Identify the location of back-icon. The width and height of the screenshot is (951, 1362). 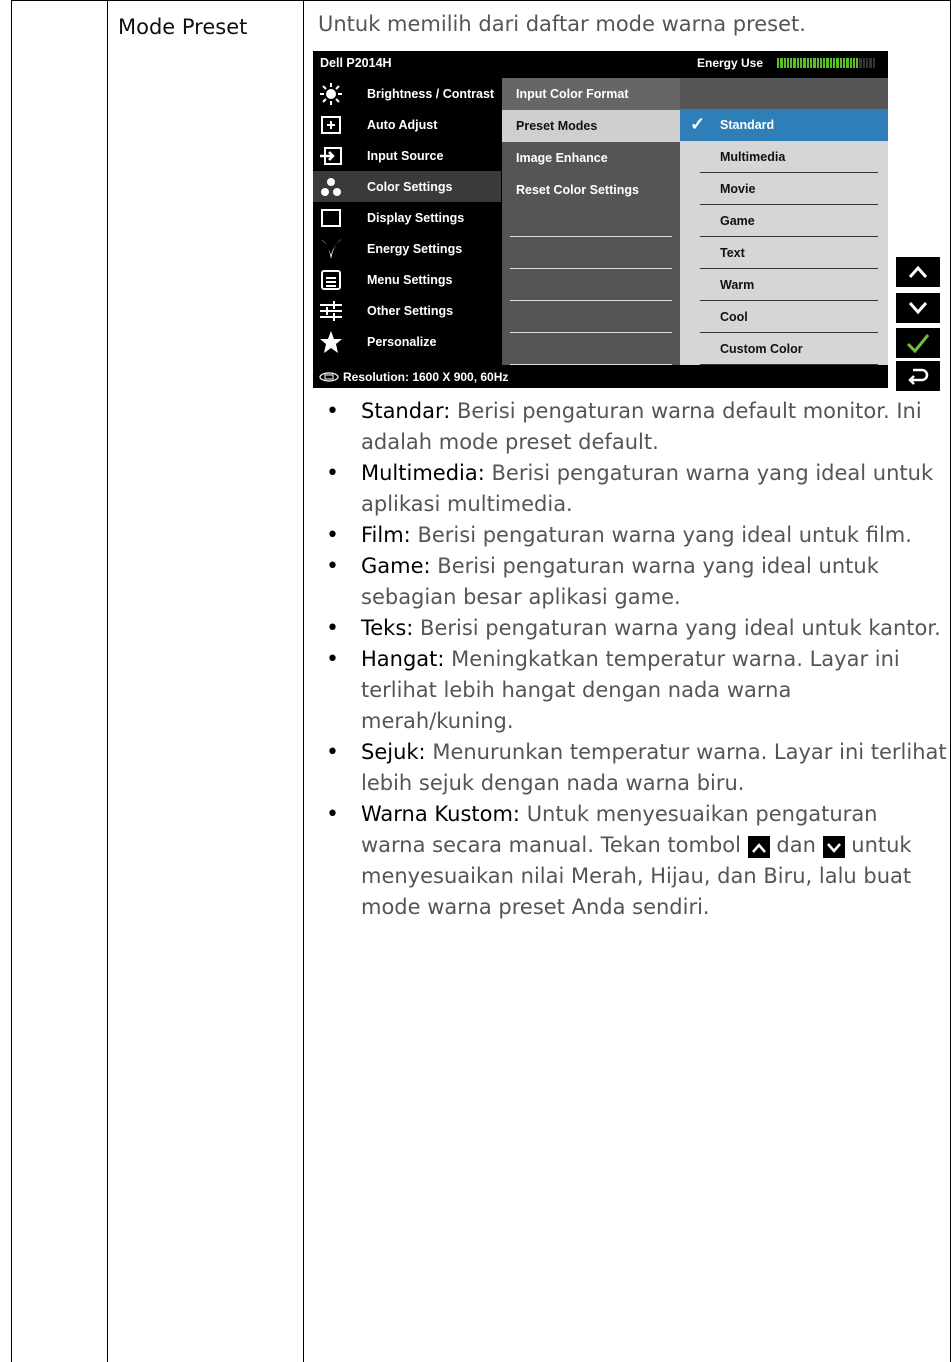
(918, 376).